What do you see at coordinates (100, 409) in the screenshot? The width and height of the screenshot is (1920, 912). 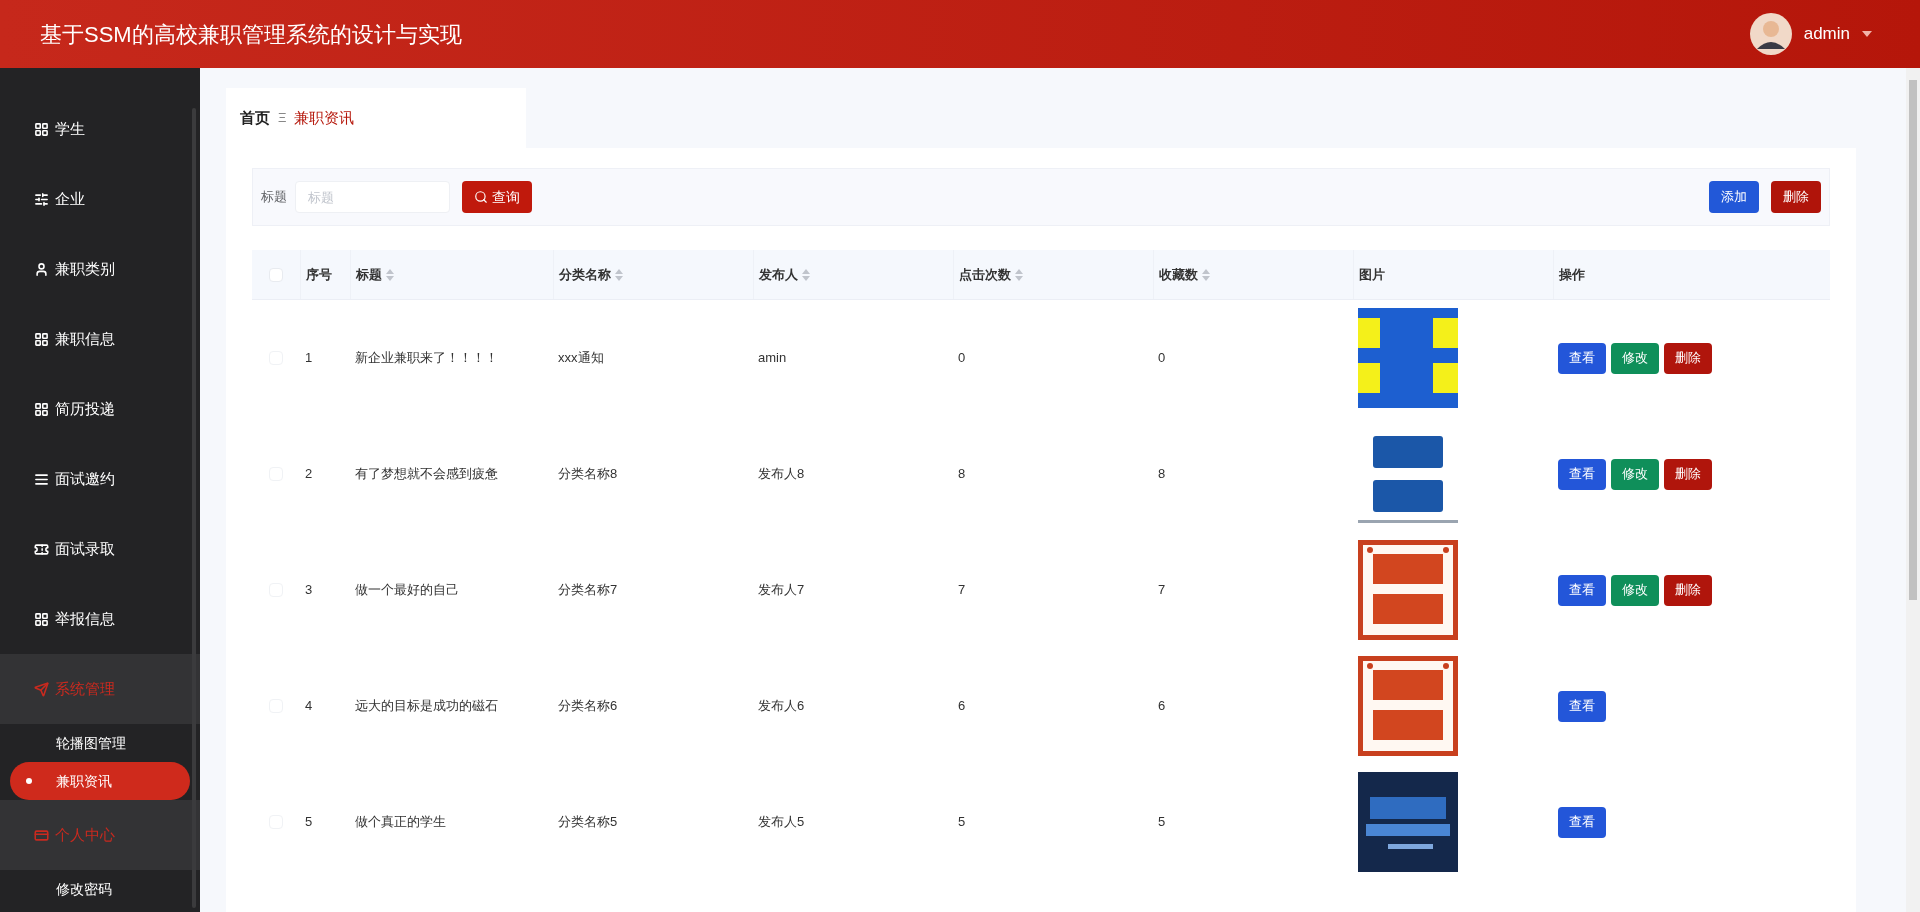 I see `sidebar-item: 简历投递` at bounding box center [100, 409].